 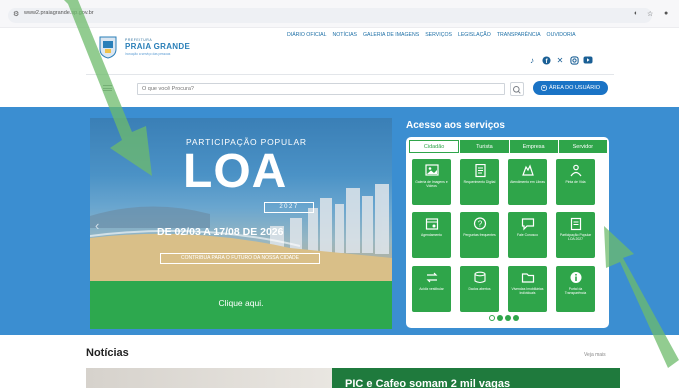 I want to click on nav-servicos: SERVIÇOS, so click(x=438, y=35).